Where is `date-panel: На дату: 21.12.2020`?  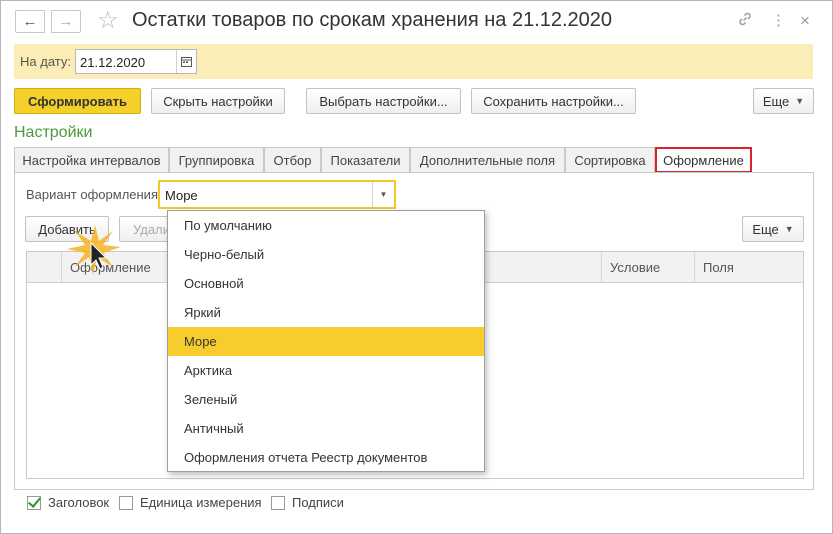 date-panel: На дату: 21.12.2020 is located at coordinates (413, 61).